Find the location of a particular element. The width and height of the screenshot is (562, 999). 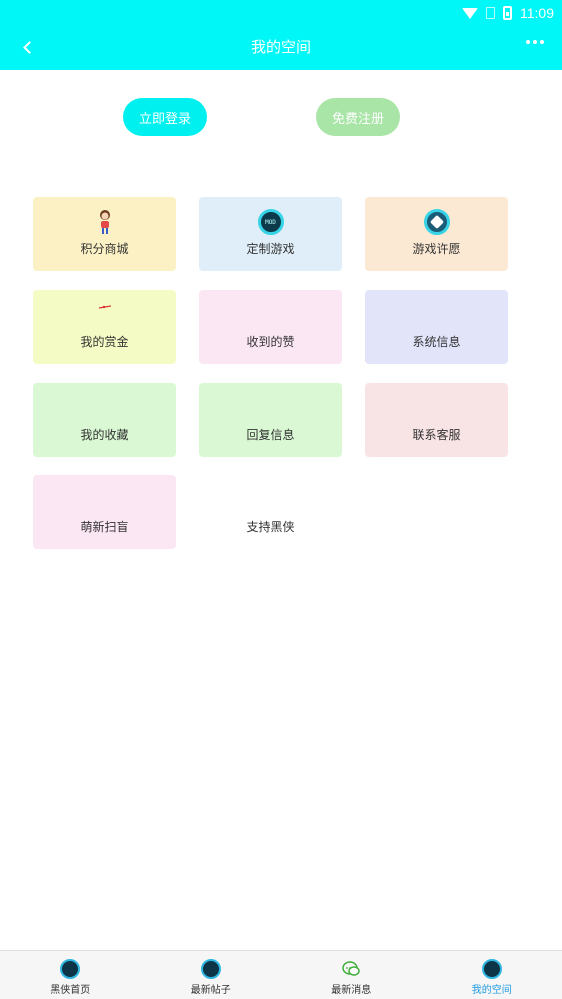

nav-label: 我的空间 is located at coordinates (491, 990).